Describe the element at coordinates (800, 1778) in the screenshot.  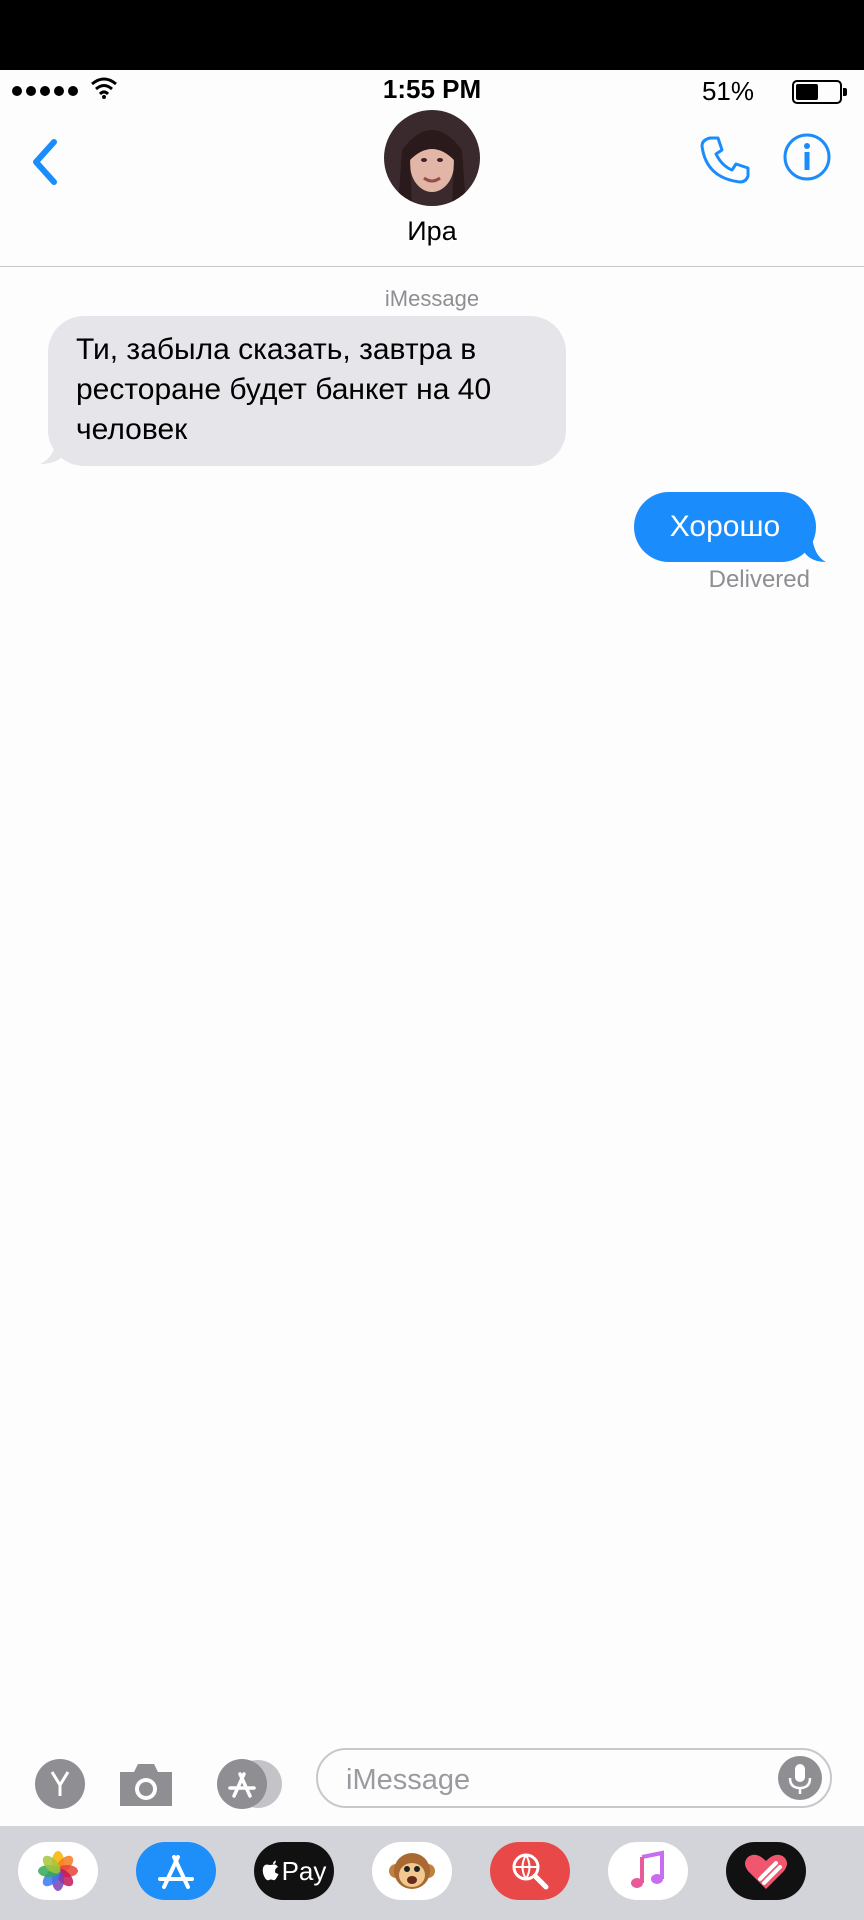
I see `microphone-icon` at that location.